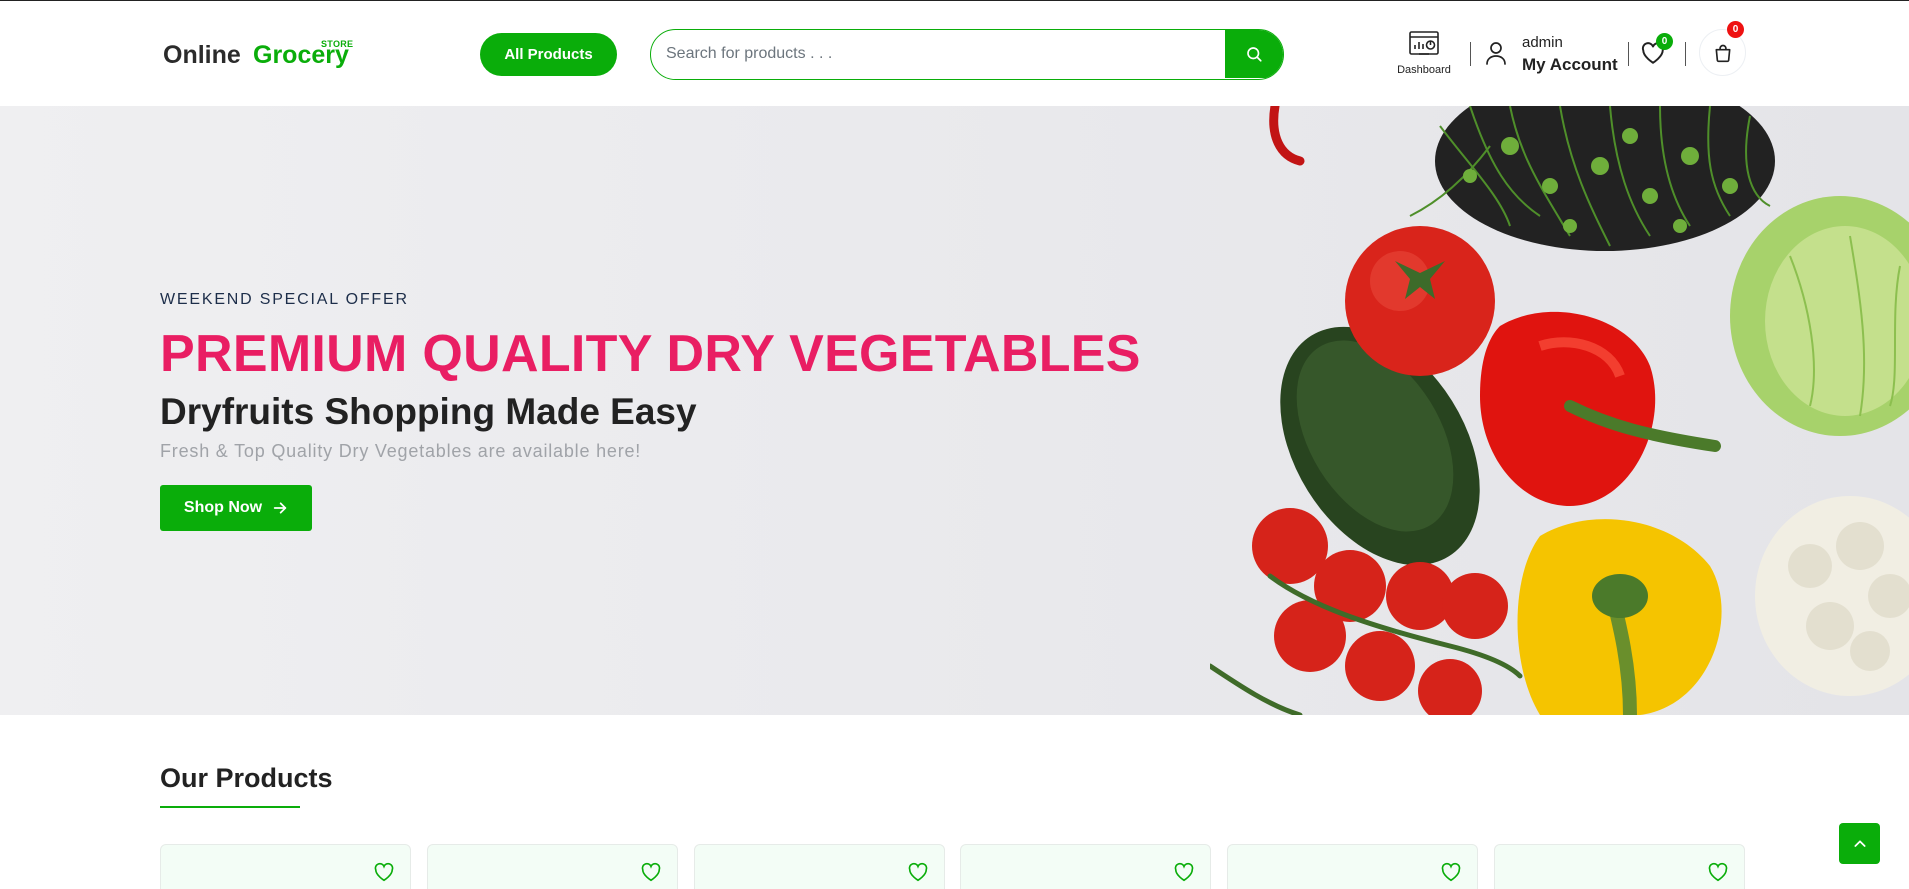  What do you see at coordinates (223, 507) in the screenshot?
I see `shop-now-label: Shop Now` at bounding box center [223, 507].